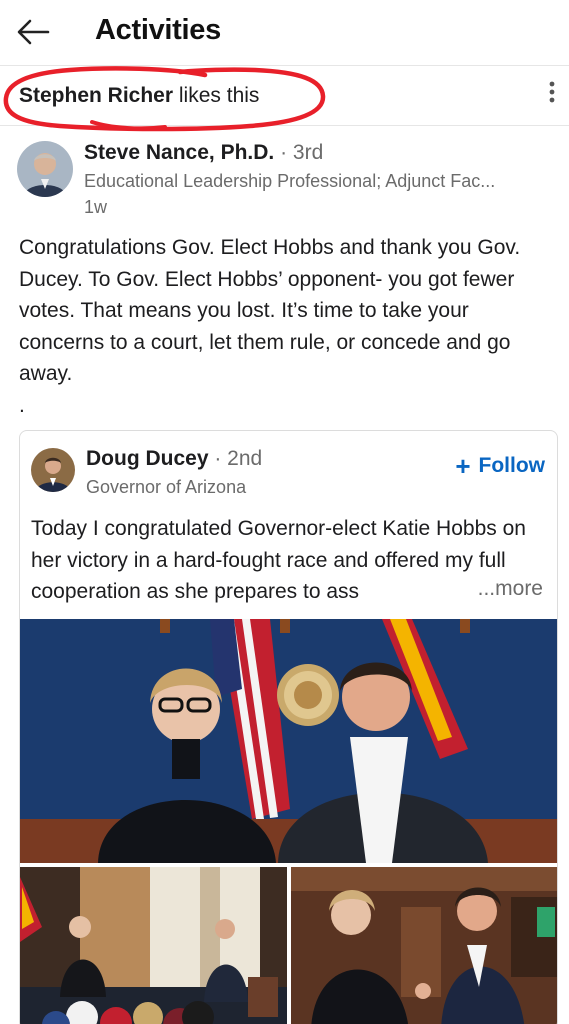 This screenshot has width=569, height=1024. Describe the element at coordinates (96, 95) in the screenshot. I see `activity-actor: Stephen Richer` at that location.